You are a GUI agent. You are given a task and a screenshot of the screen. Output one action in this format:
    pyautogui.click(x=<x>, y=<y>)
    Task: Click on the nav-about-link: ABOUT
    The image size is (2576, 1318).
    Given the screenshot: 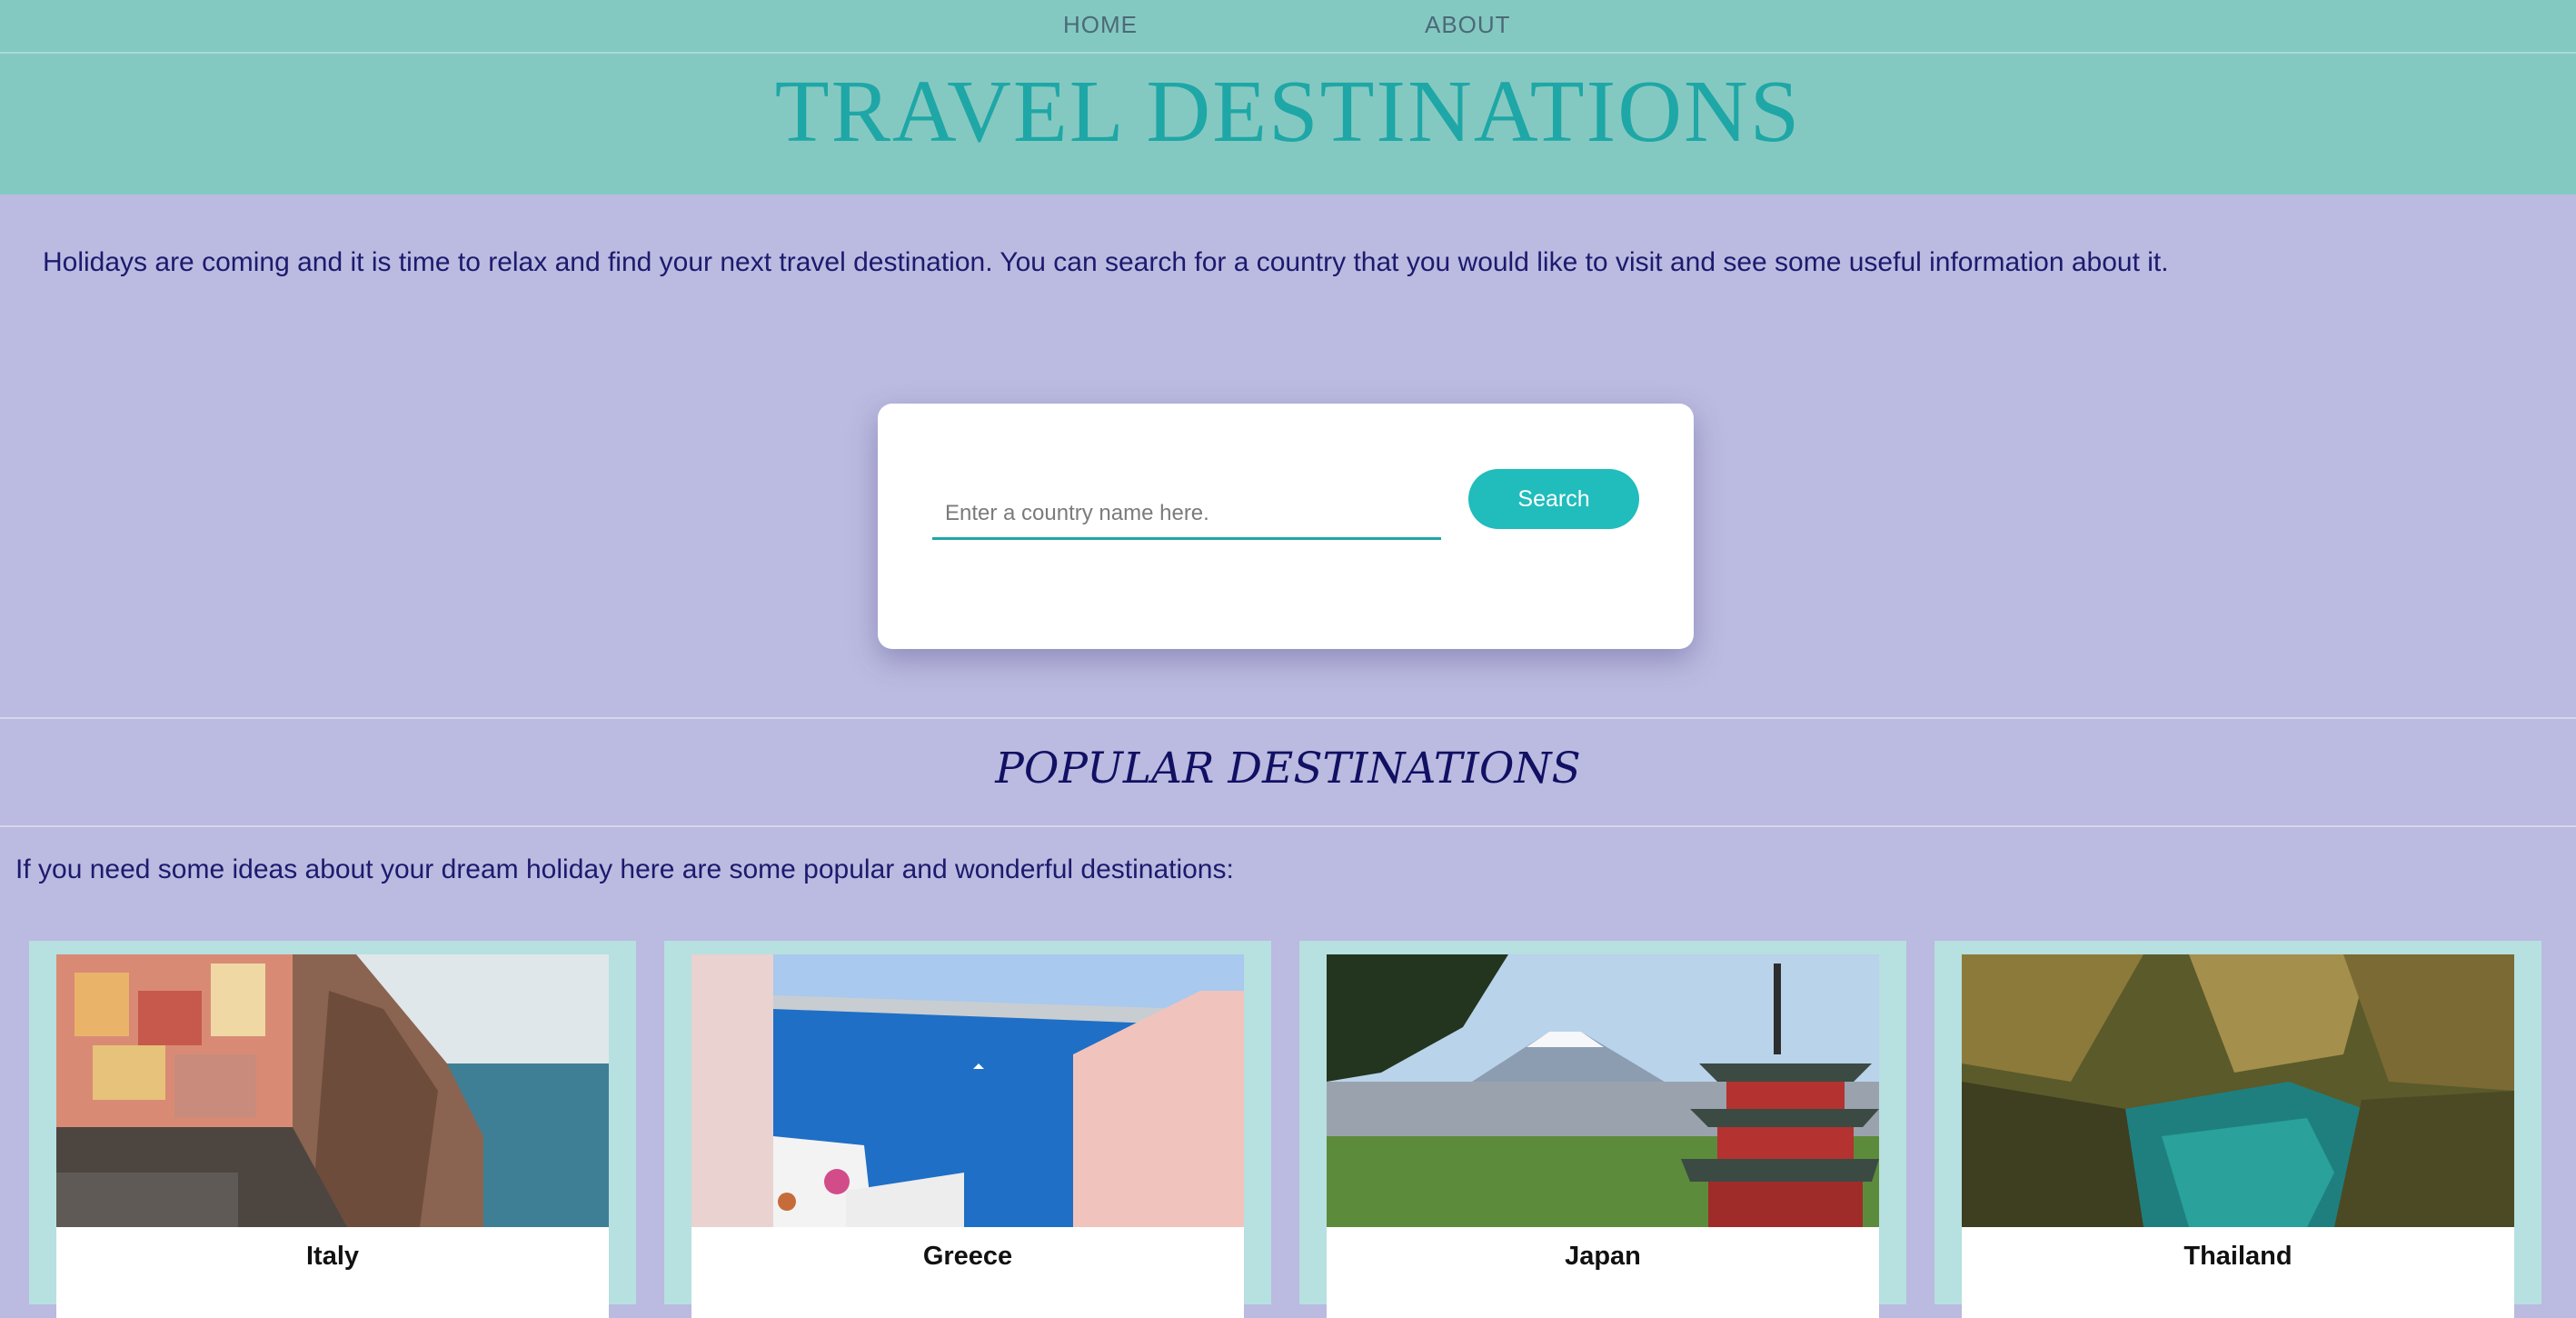 What is the action you would take?
    pyautogui.click(x=1468, y=25)
    